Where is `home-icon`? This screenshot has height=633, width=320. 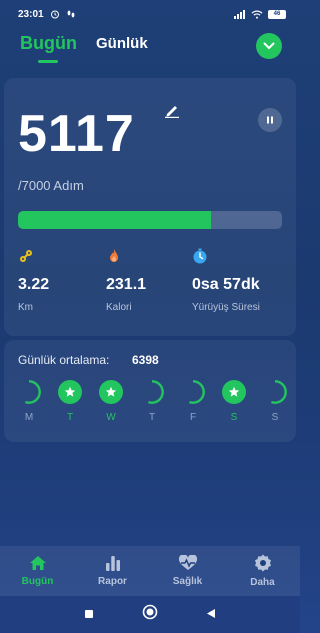
home-icon is located at coordinates (37, 563).